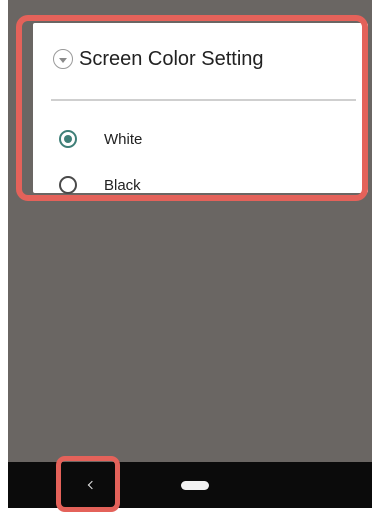  I want to click on option-white-label: White, so click(123, 139).